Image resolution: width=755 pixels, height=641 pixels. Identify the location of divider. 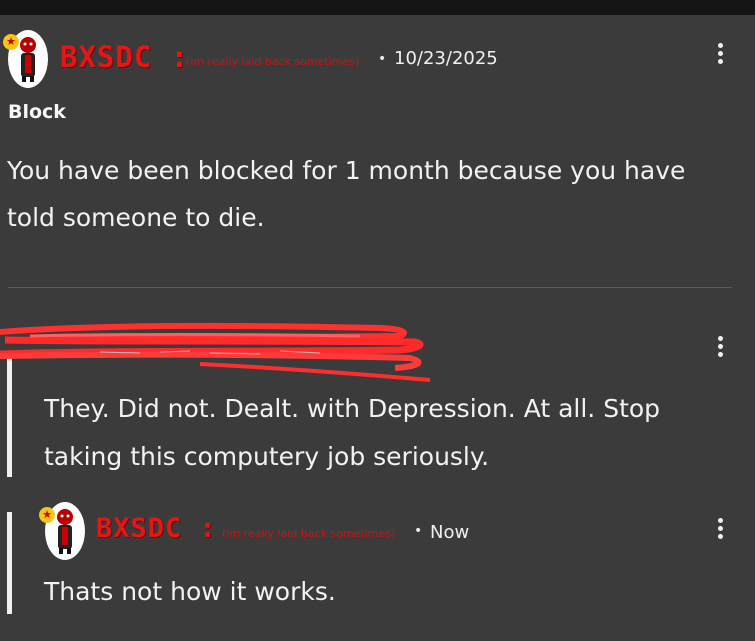
(370, 287).